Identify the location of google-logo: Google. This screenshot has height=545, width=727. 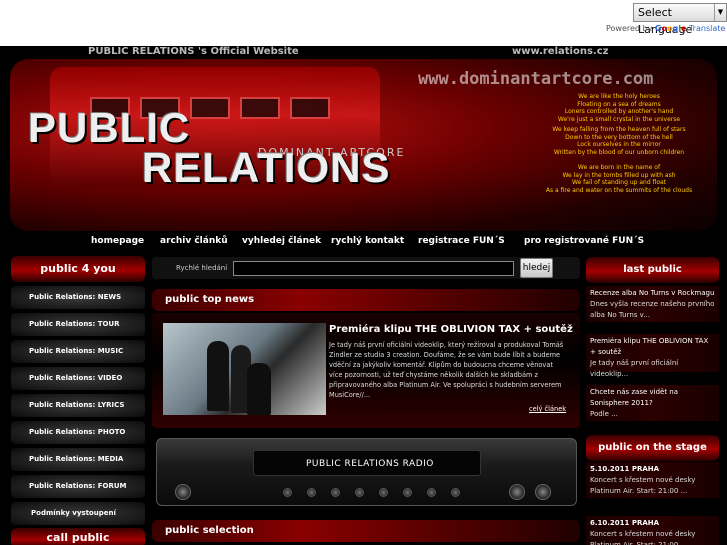
(671, 28).